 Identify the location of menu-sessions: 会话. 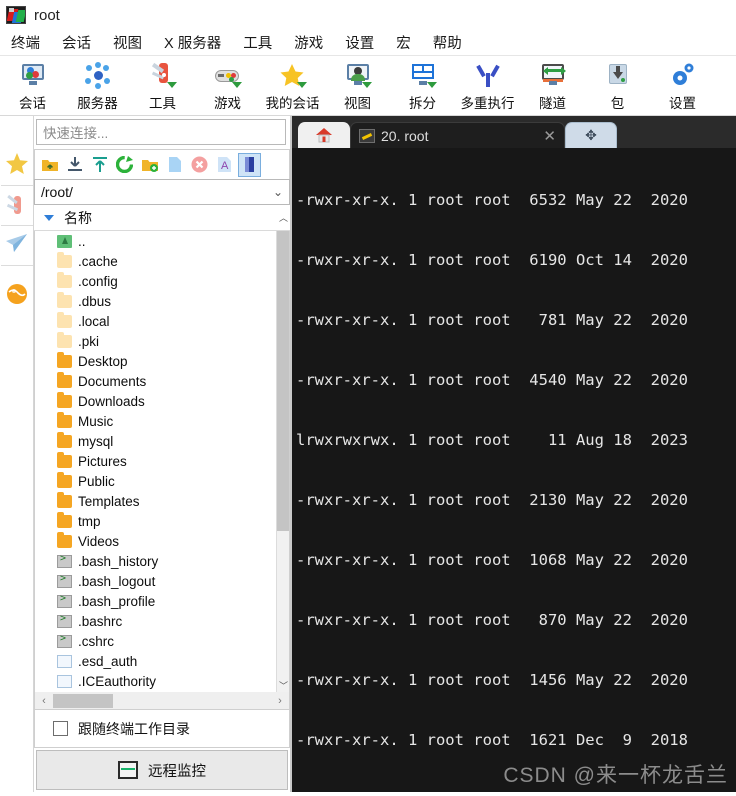
(76, 42).